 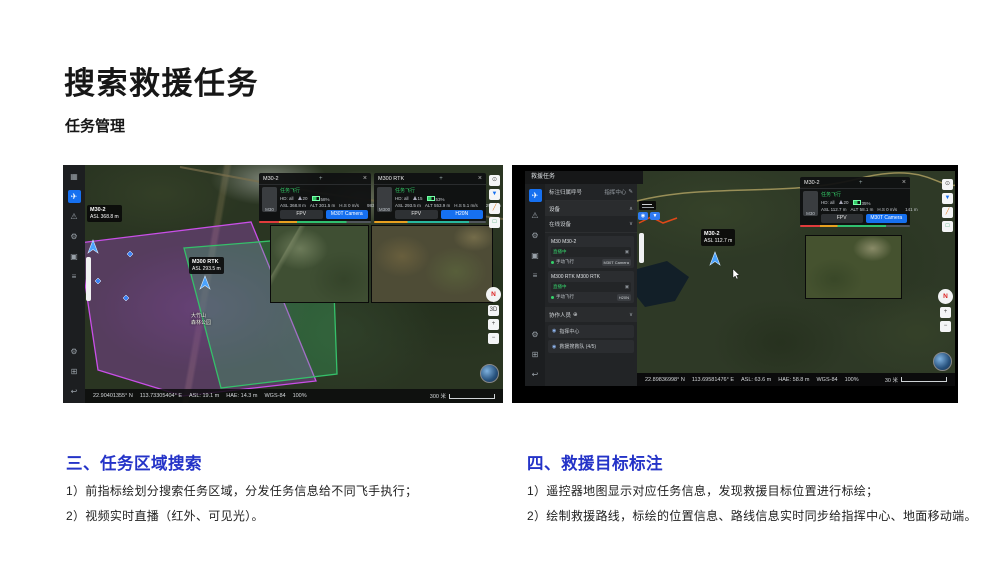 What do you see at coordinates (95, 126) in the screenshot?
I see `page-subtitle: 任务管理` at bounding box center [95, 126].